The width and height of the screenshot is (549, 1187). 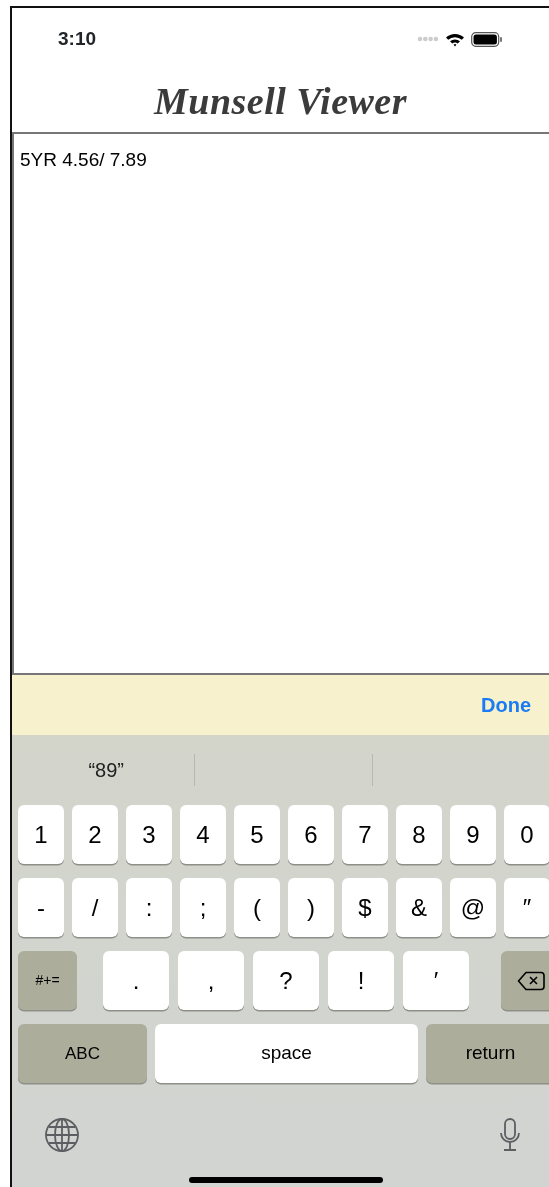 What do you see at coordinates (506, 705) in the screenshot?
I see `done-button: Done` at bounding box center [506, 705].